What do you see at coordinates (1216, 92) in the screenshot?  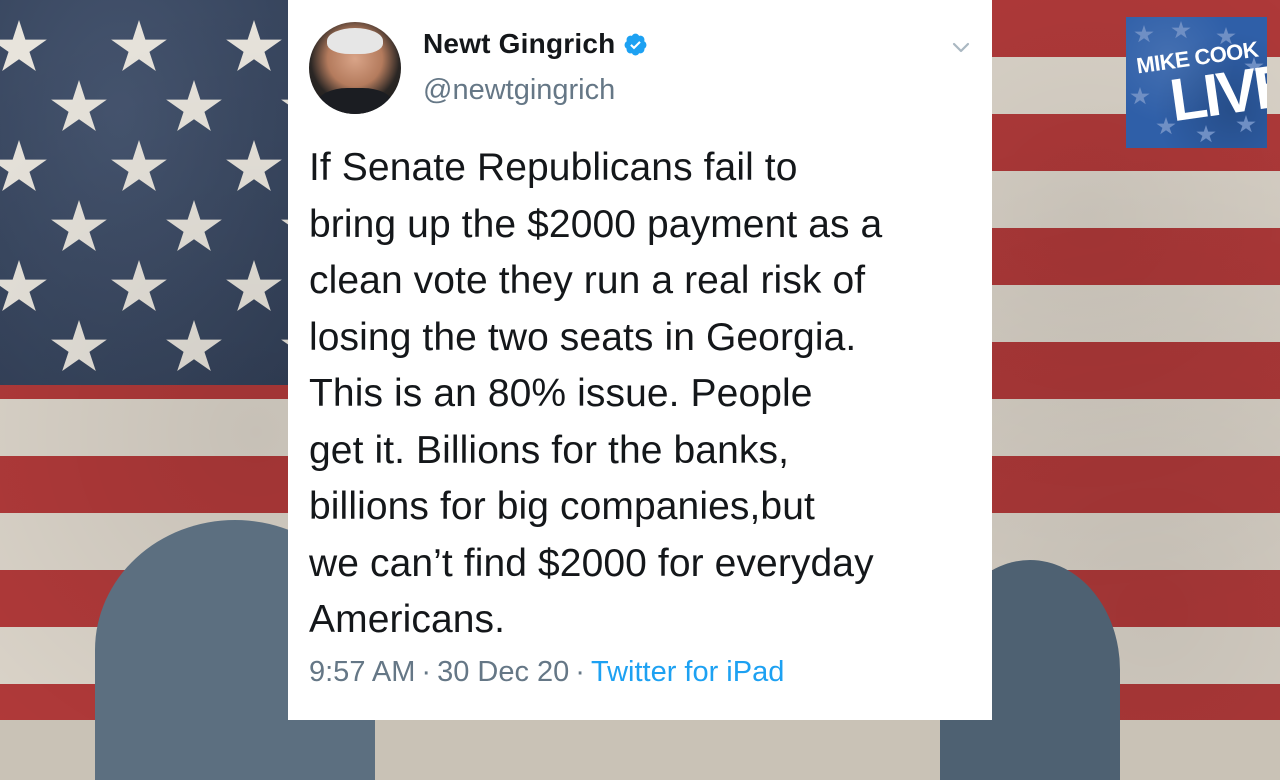 I see `logo-line2: LIVE` at bounding box center [1216, 92].